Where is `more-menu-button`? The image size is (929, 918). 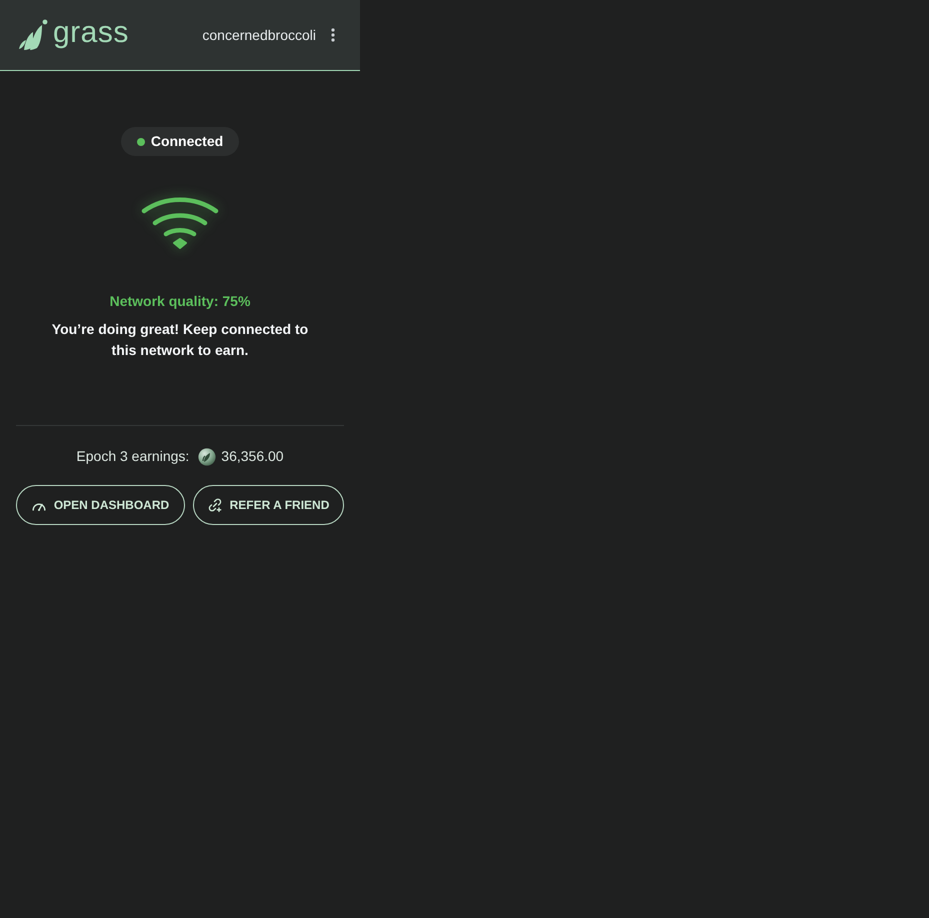
more-menu-button is located at coordinates (333, 35).